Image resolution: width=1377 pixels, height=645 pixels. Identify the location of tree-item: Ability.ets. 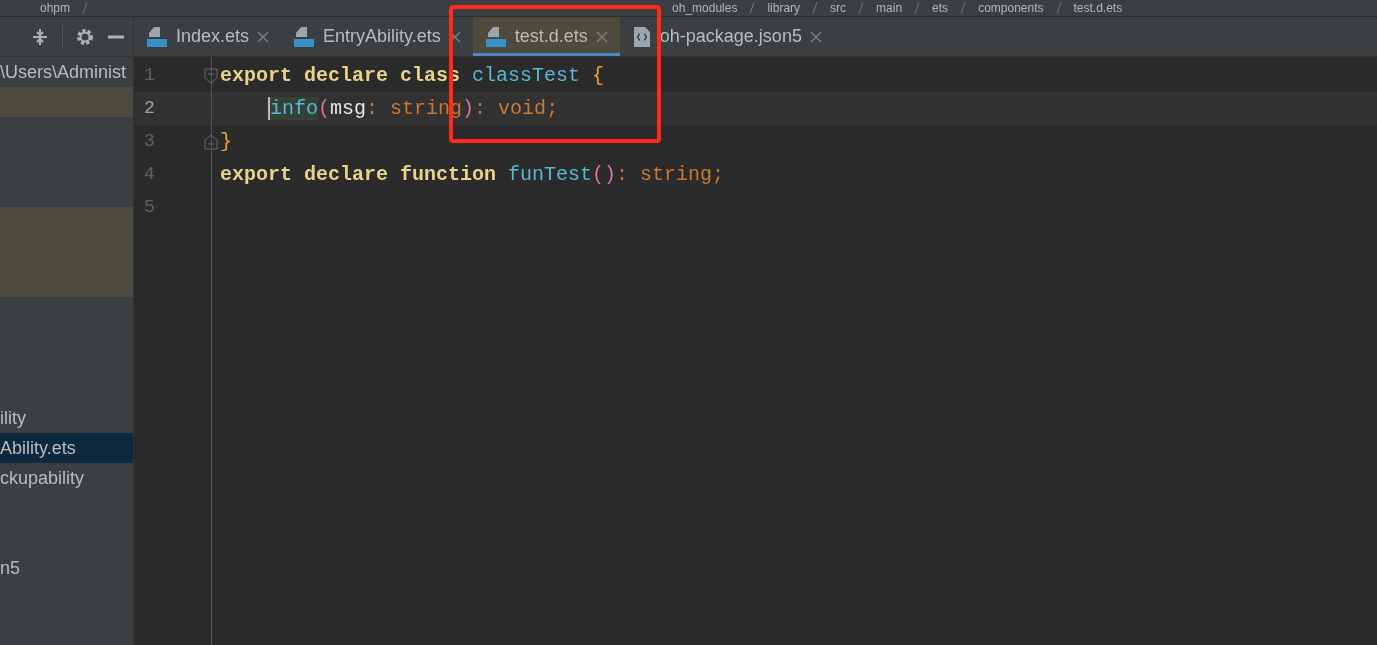
(66, 448).